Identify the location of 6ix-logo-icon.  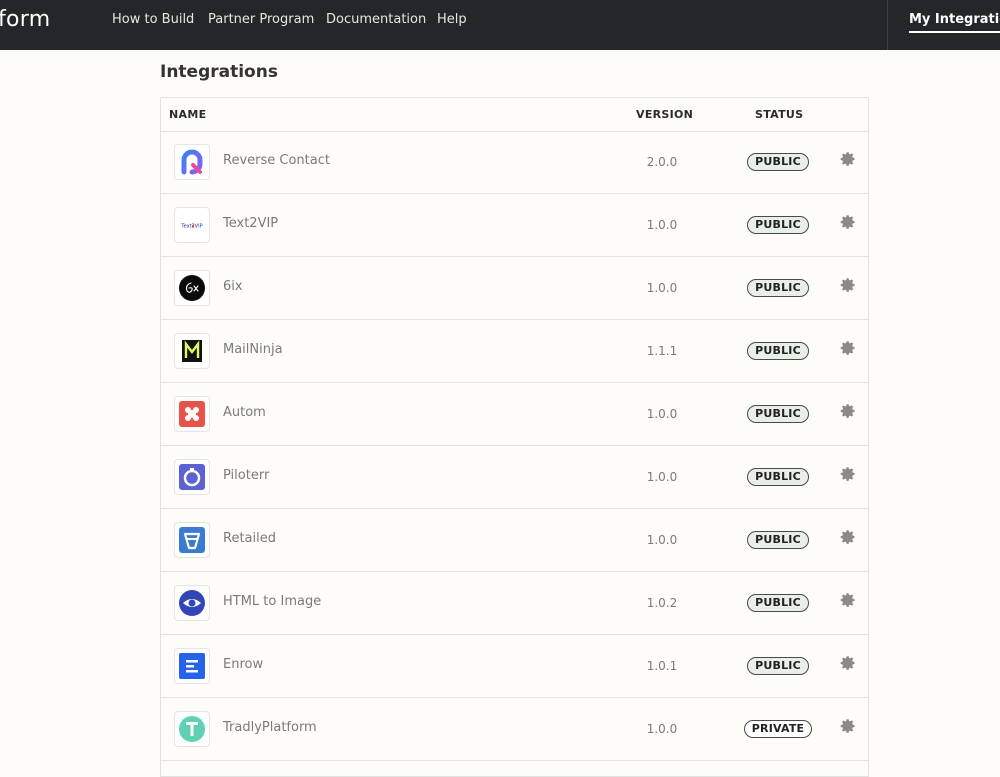
(192, 288).